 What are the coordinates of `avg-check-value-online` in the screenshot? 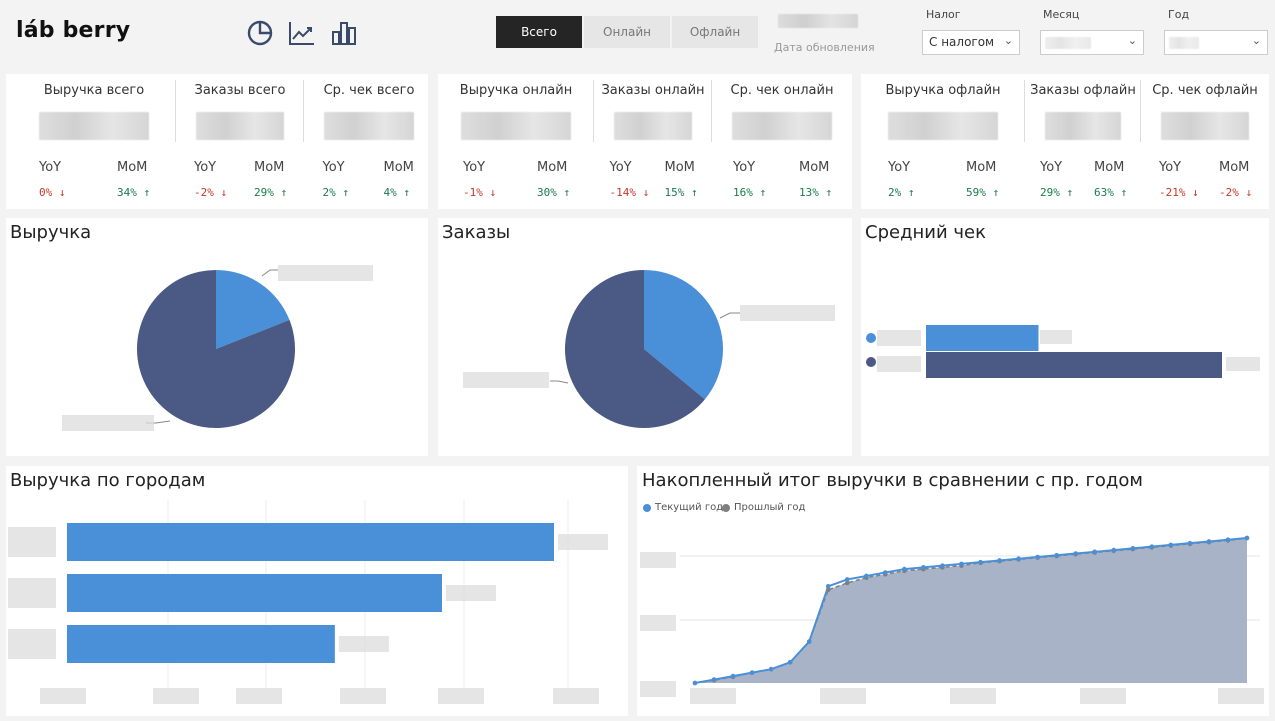 It's located at (1056, 337).